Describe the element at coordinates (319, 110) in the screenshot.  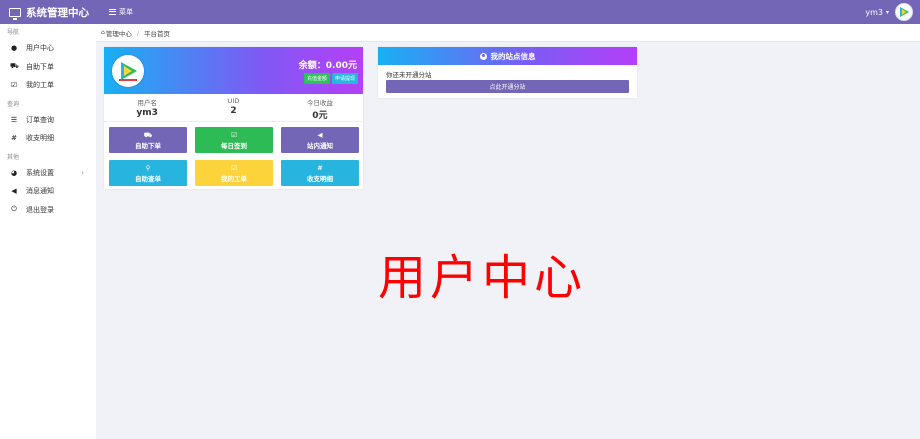
I see `stat-today-earnings: 今日收益 0元` at that location.